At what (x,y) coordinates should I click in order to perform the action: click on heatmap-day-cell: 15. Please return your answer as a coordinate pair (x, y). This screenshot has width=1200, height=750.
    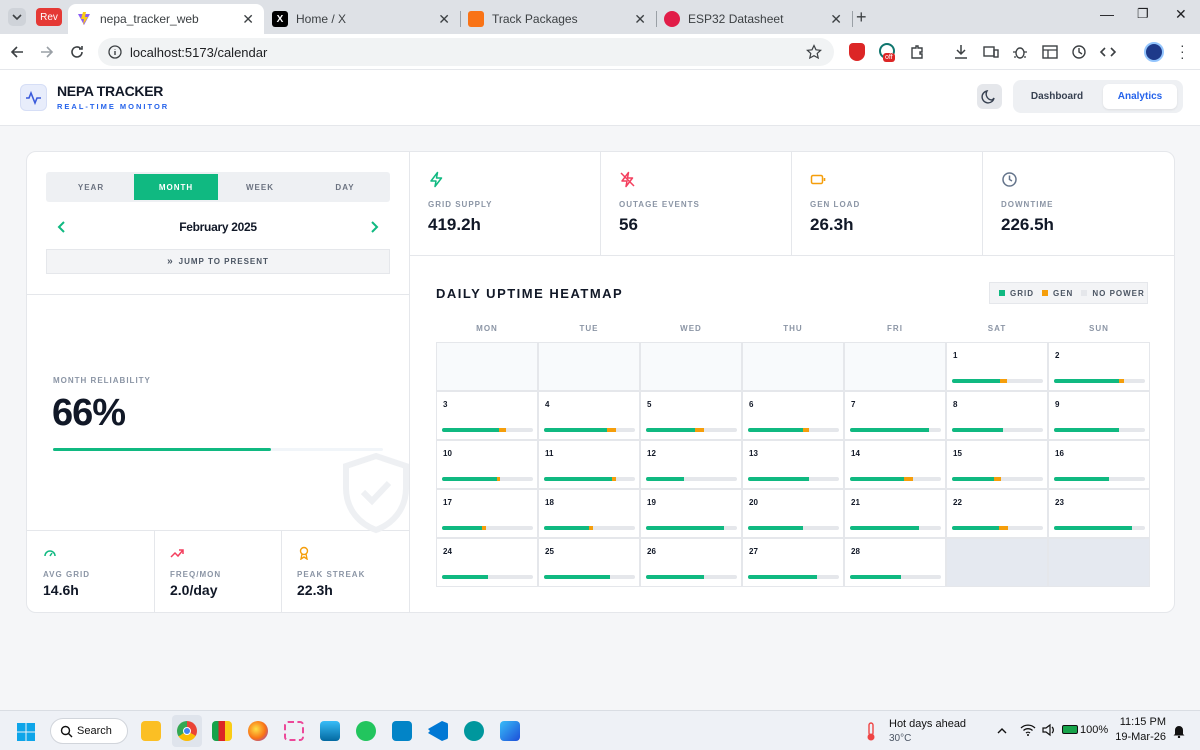
    Looking at the image, I should click on (997, 464).